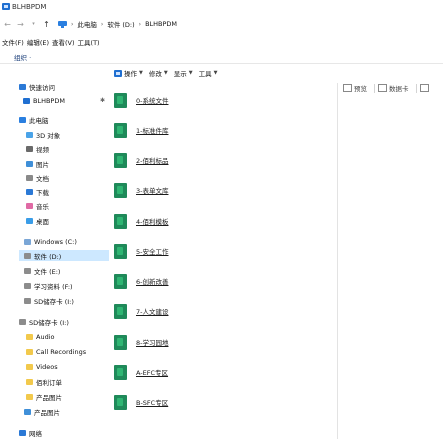 The width and height of the screenshot is (443, 439). I want to click on sidebar-item-audio: Audio, so click(40, 336).